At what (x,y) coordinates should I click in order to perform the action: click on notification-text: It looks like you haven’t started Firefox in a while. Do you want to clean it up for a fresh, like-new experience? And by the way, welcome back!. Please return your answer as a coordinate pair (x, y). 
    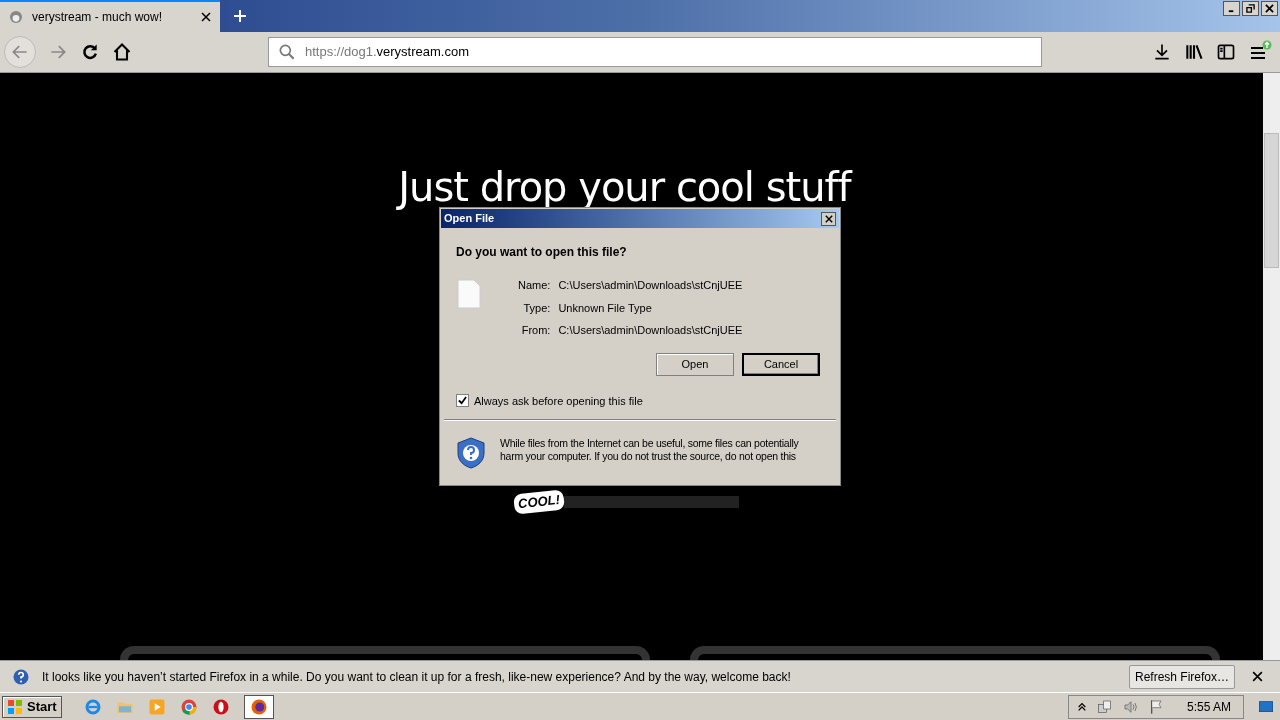
    Looking at the image, I should click on (416, 677).